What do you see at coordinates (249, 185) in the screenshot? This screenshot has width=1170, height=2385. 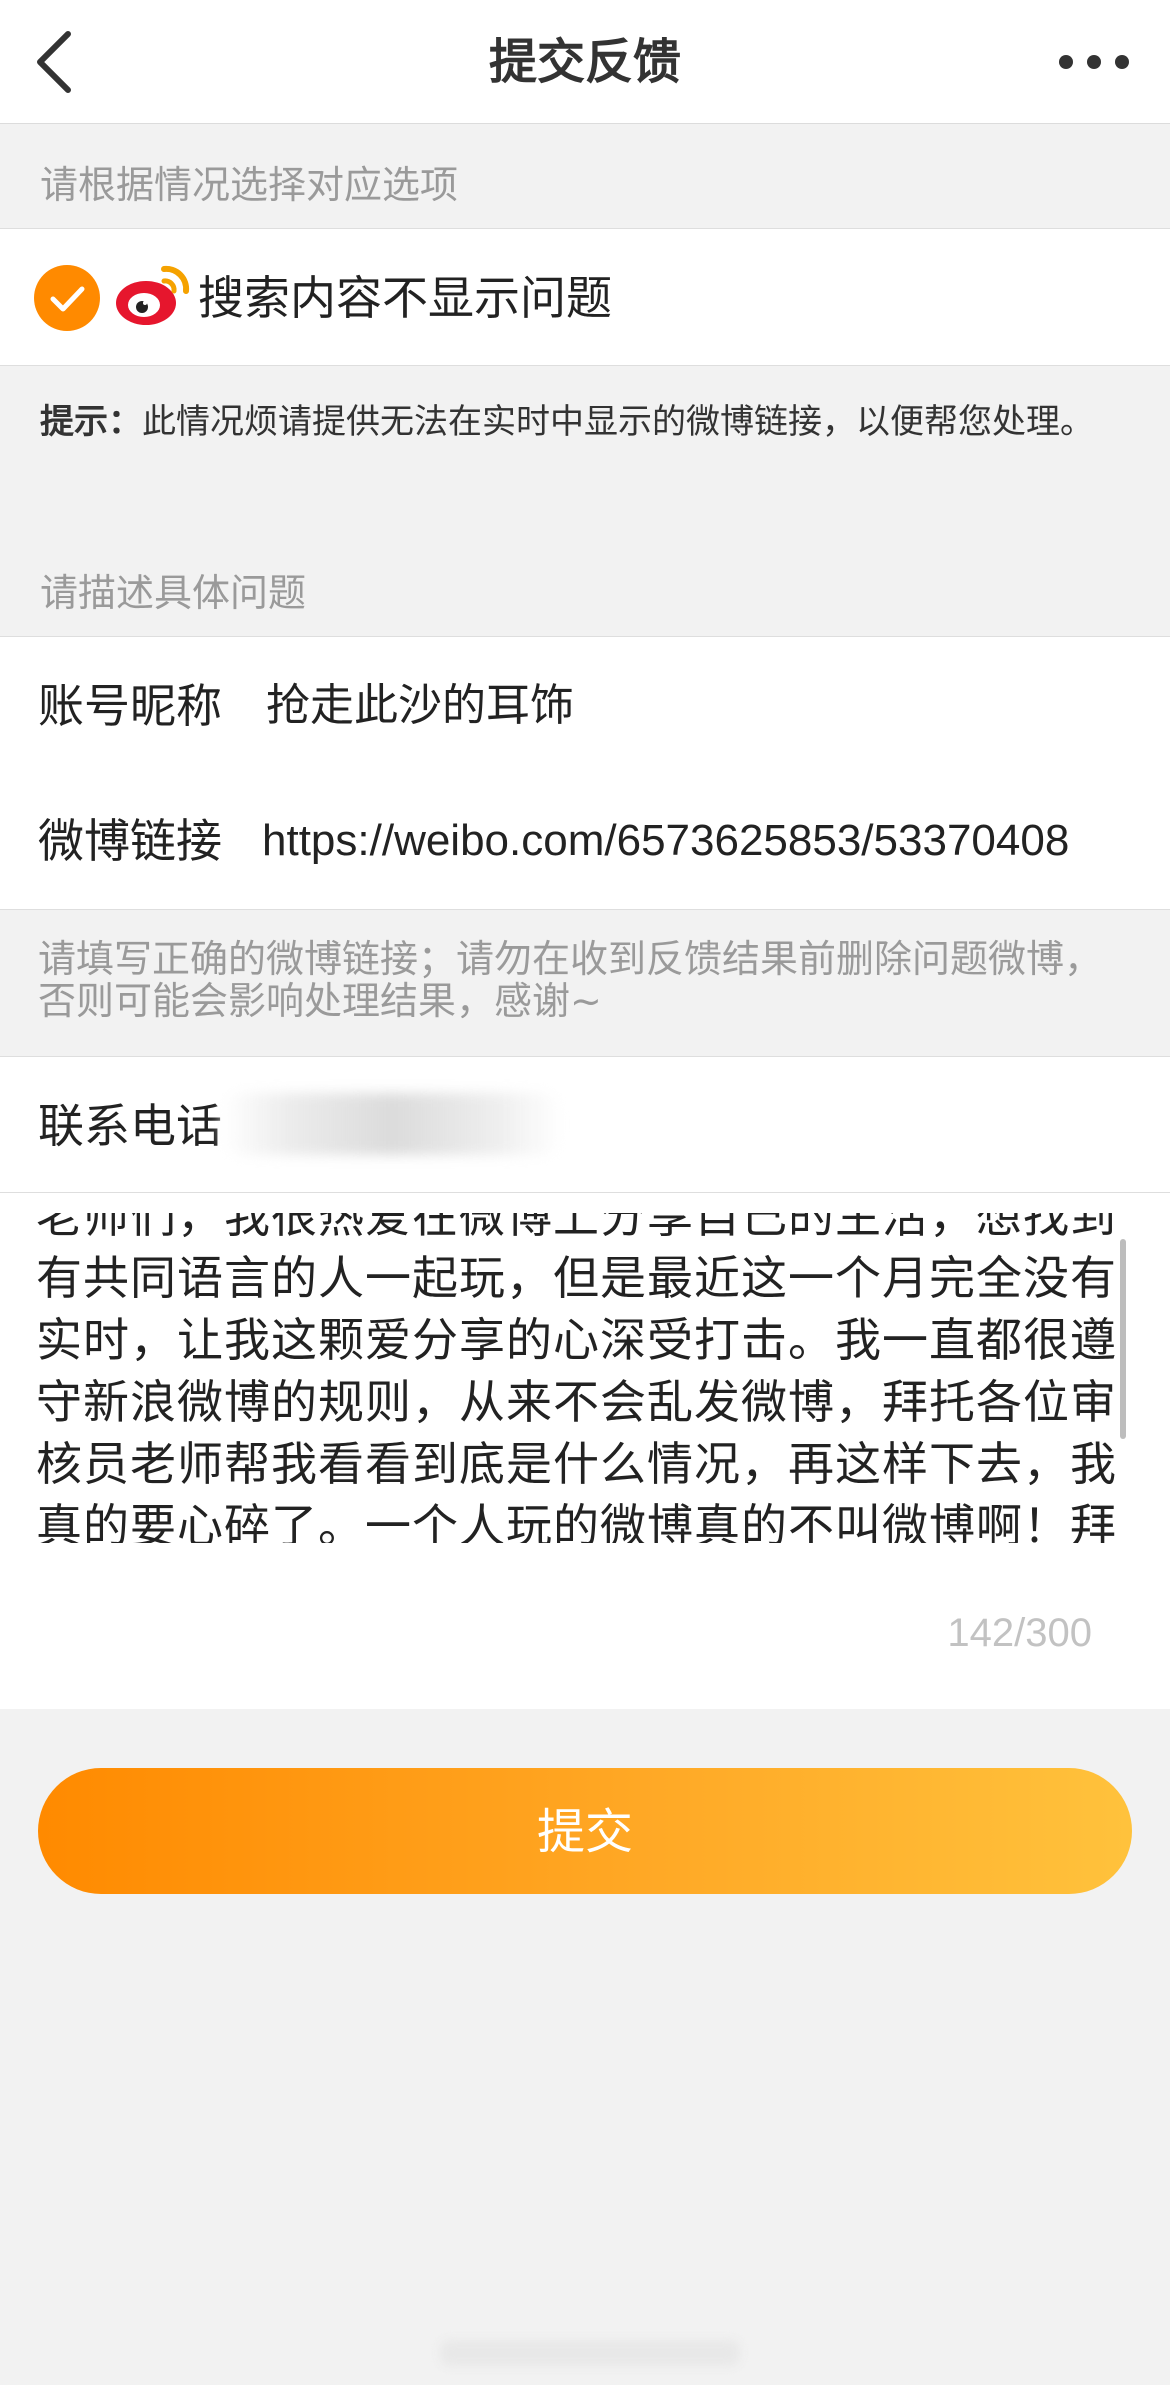 I see `section-label-options: 请根据情况选择对应选项` at bounding box center [249, 185].